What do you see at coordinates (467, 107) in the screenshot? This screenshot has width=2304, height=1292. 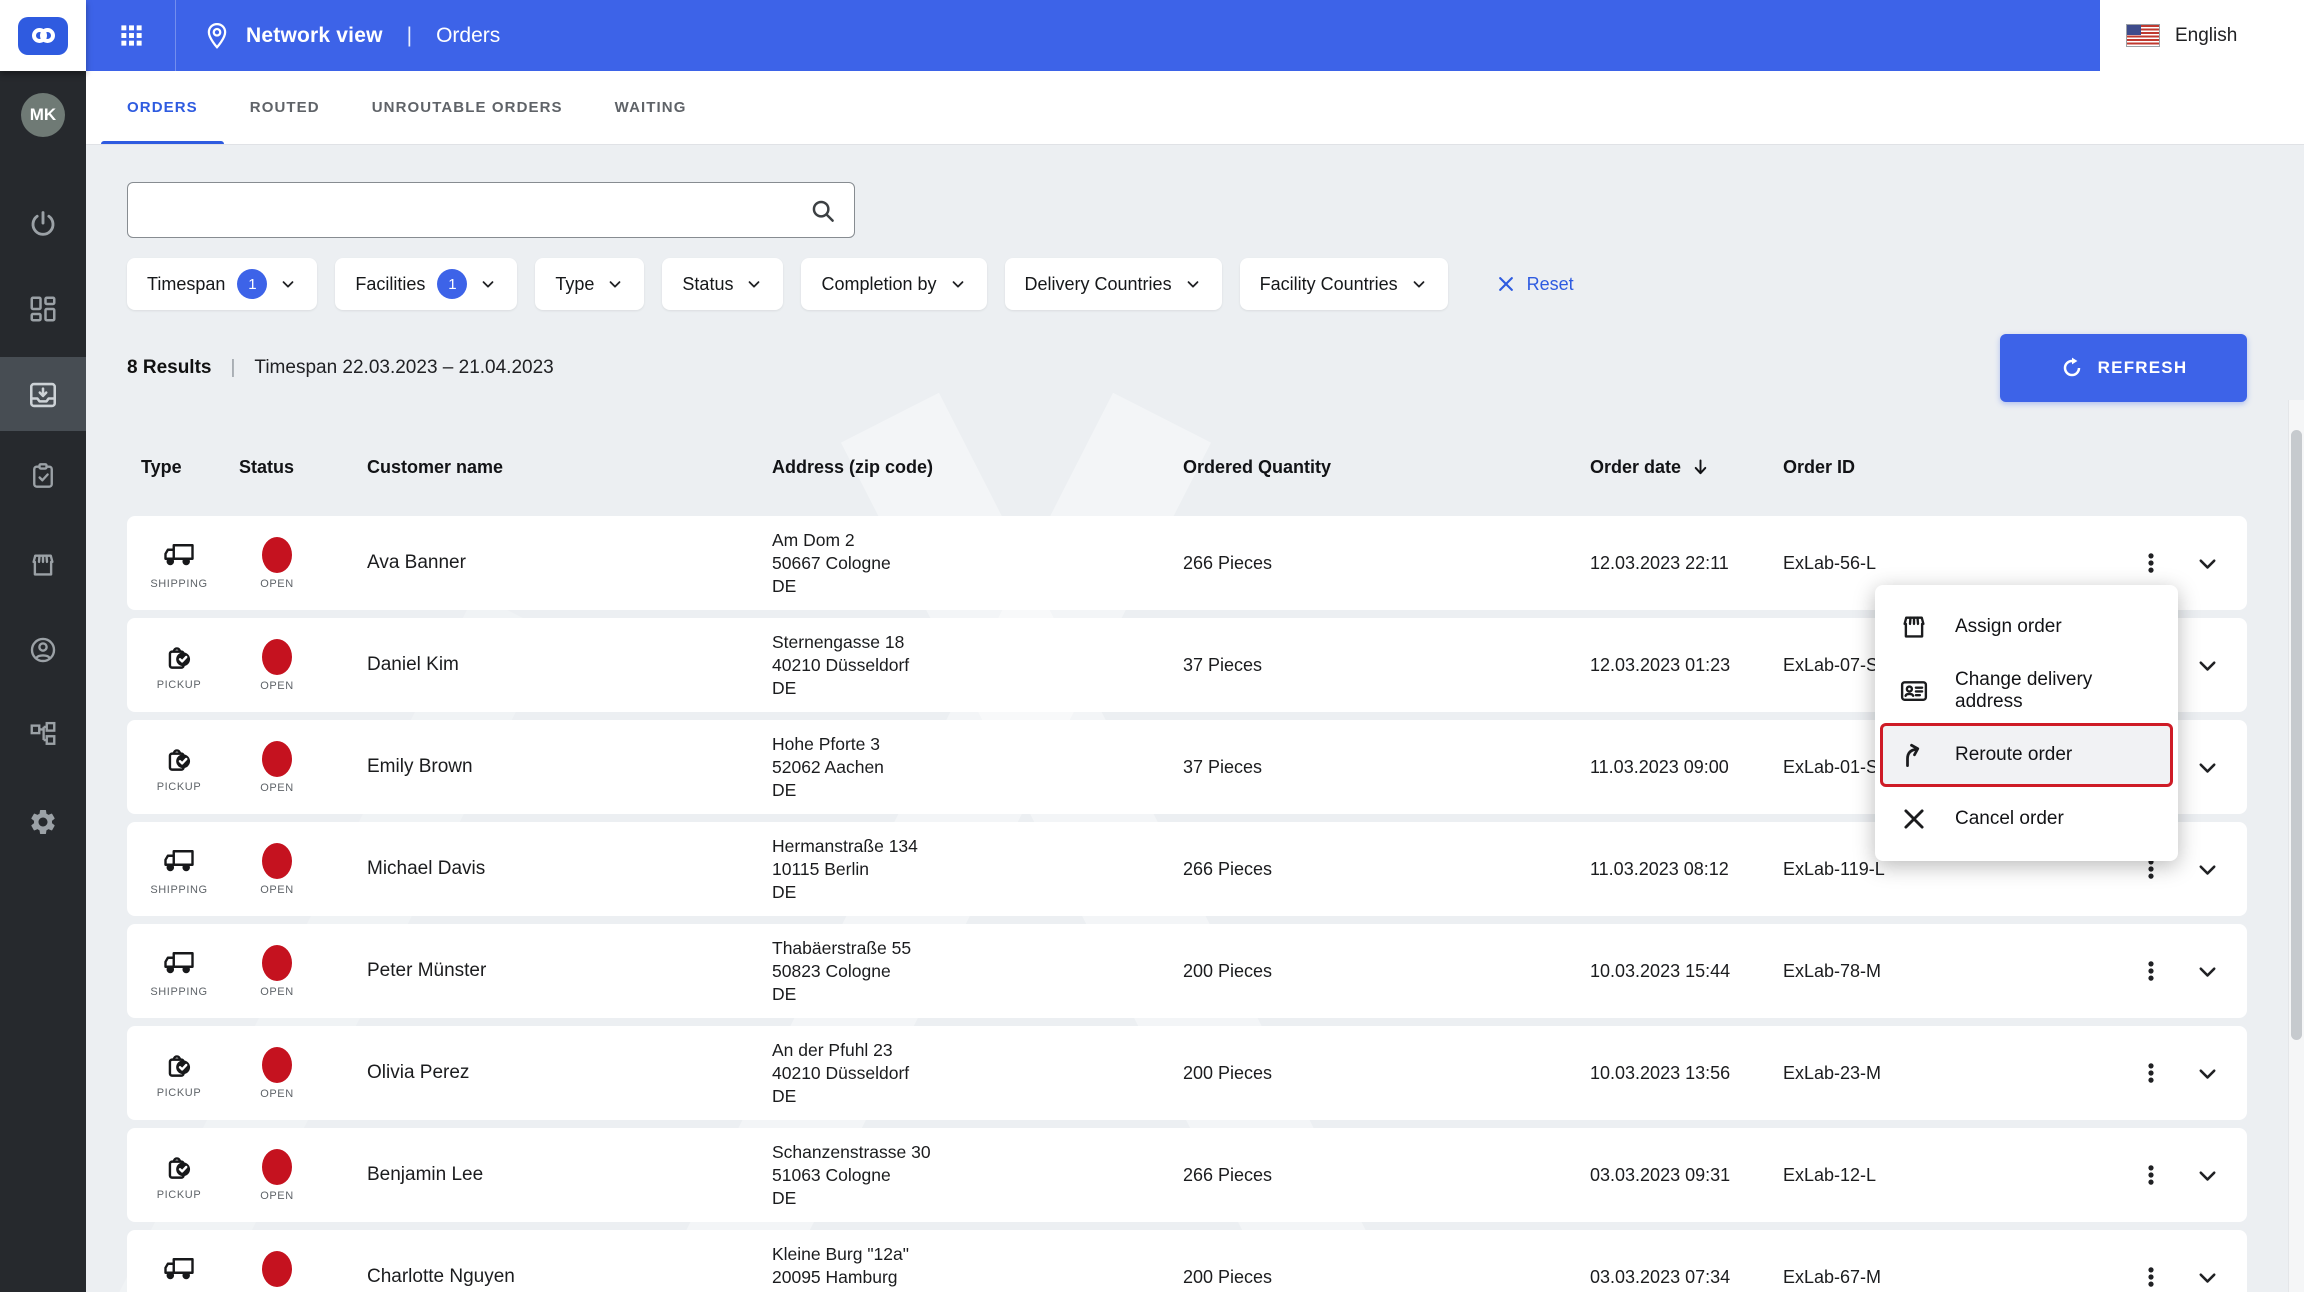 I see `tab-unroutable-orders: UNROUTABLE ORDERS` at bounding box center [467, 107].